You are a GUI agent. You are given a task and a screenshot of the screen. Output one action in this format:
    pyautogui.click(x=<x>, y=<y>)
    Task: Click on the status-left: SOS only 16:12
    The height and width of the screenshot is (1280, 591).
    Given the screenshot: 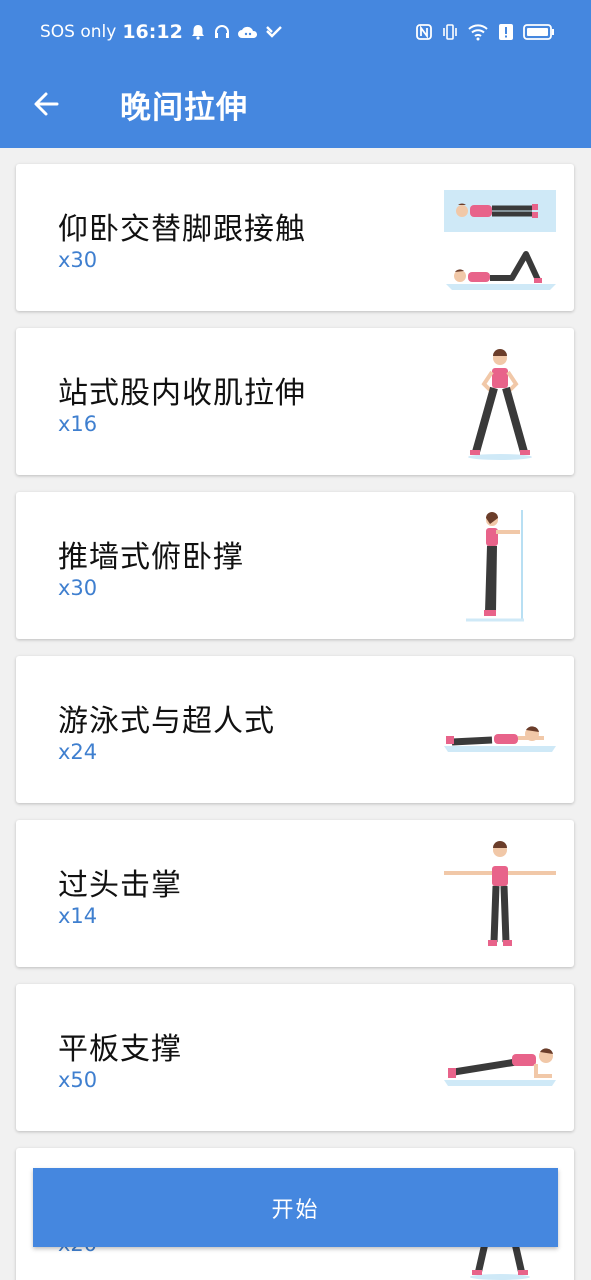 What is the action you would take?
    pyautogui.click(x=161, y=32)
    